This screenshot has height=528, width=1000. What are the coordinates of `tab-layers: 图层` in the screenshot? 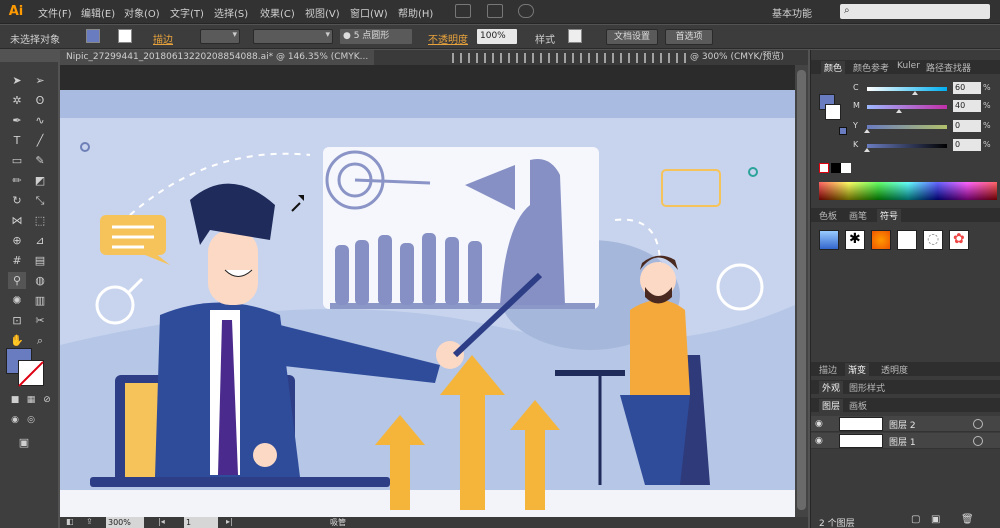 It's located at (831, 405).